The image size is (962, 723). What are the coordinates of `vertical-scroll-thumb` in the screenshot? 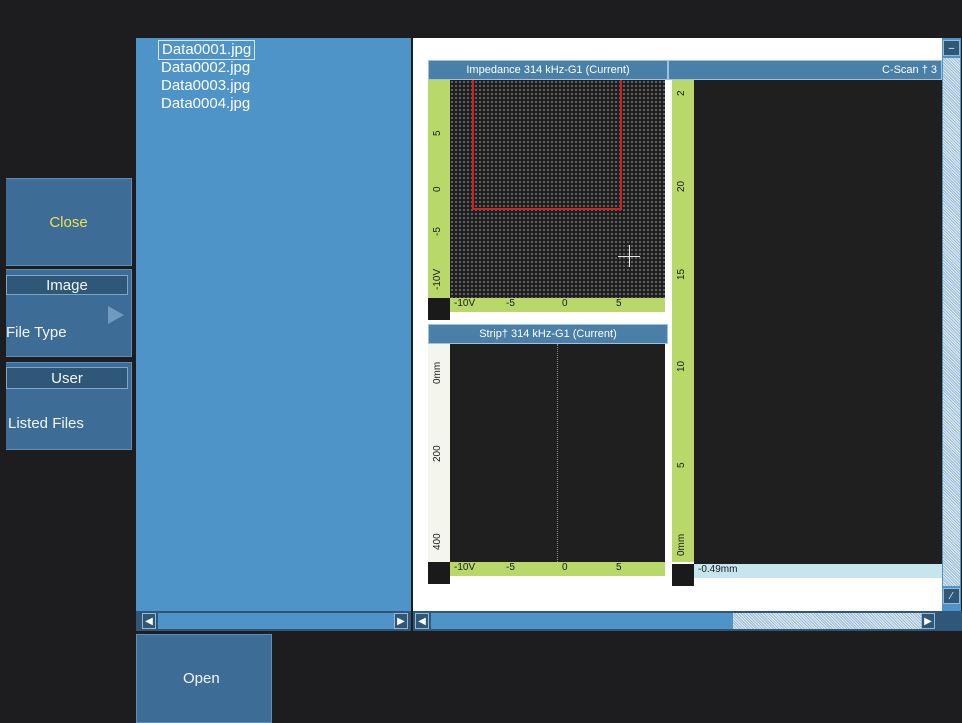 It's located at (951, 322).